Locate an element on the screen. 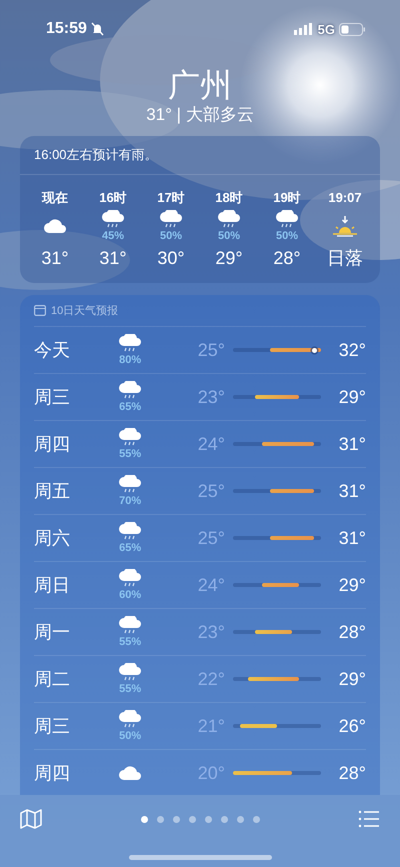 Image resolution: width=400 pixels, height=867 pixels. day-label: 周一 is located at coordinates (52, 632).